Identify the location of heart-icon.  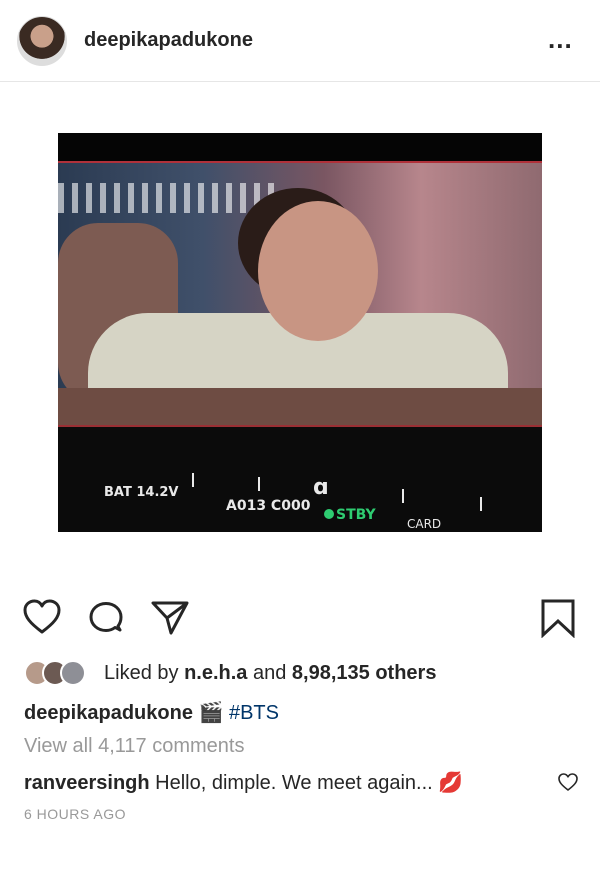
(42, 617).